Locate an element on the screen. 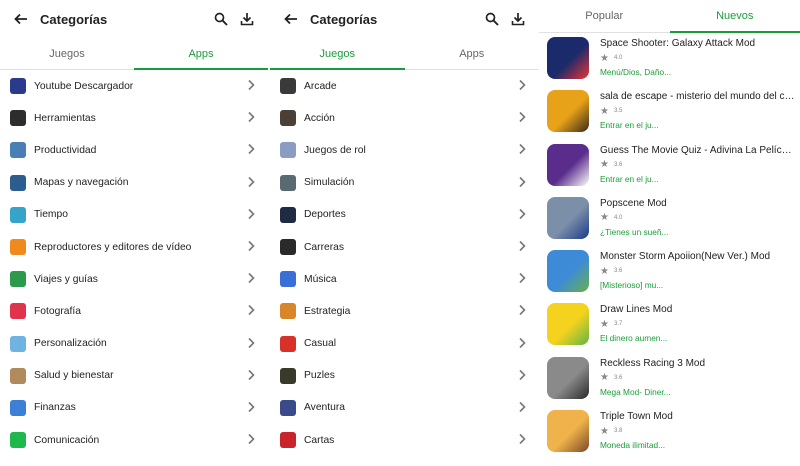 The height and width of the screenshot is (466, 800). category-item: Casual is located at coordinates (404, 344).